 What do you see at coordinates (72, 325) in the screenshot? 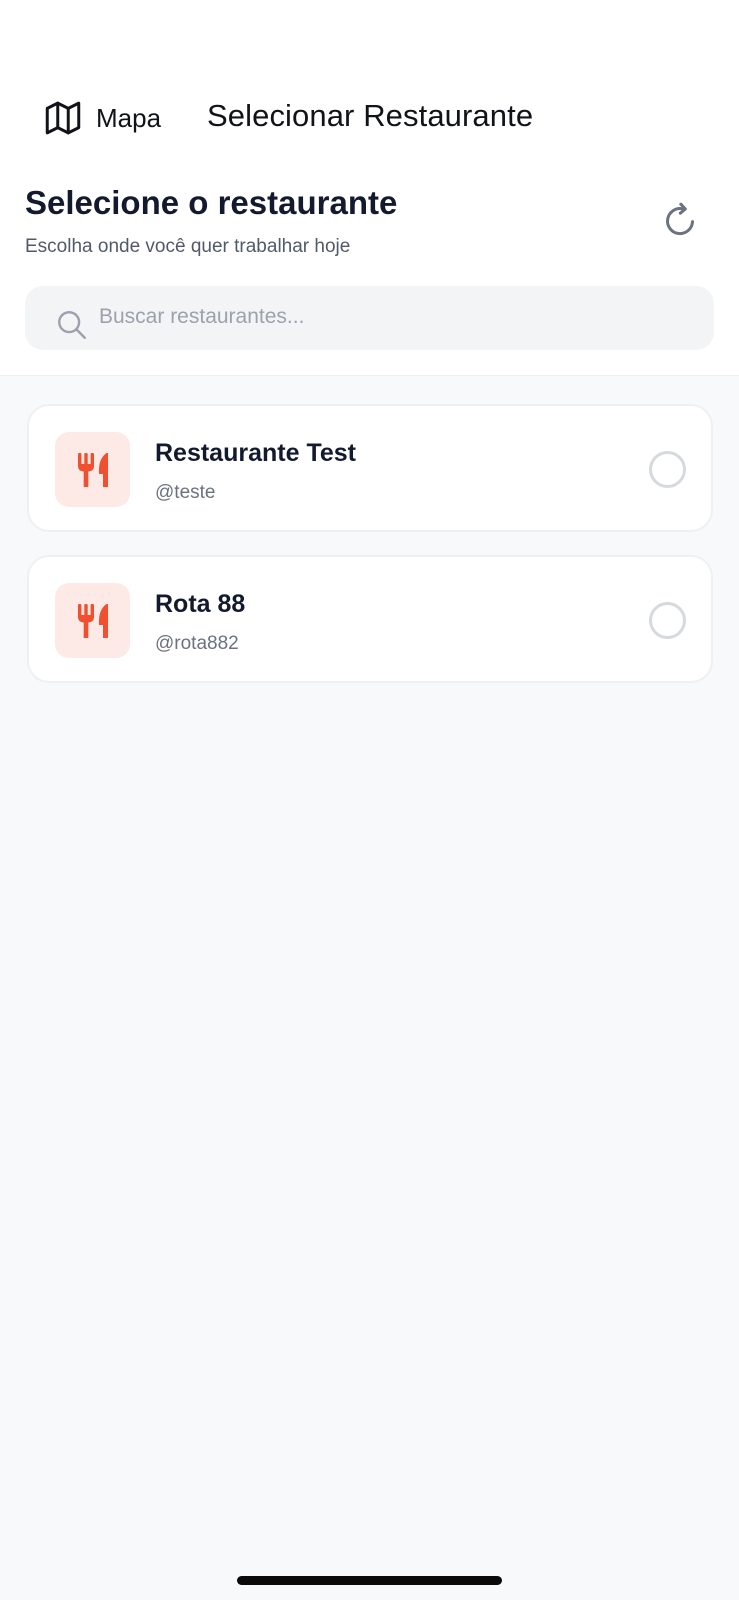
I see `search-icon` at bounding box center [72, 325].